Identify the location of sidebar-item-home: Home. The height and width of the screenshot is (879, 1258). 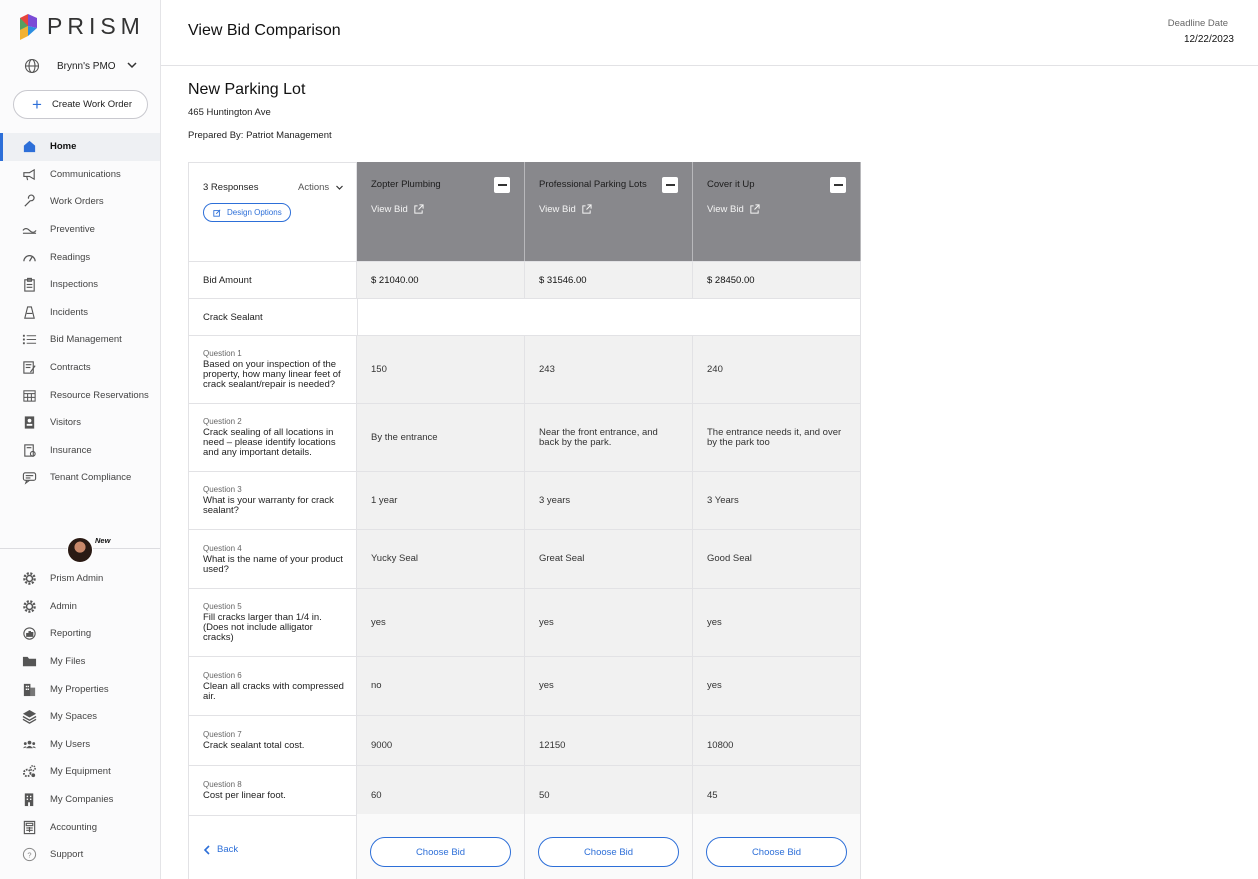
(80, 147).